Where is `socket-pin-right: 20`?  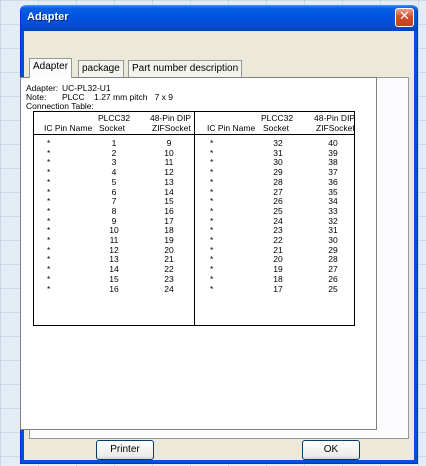 socket-pin-right: 20 is located at coordinates (278, 259).